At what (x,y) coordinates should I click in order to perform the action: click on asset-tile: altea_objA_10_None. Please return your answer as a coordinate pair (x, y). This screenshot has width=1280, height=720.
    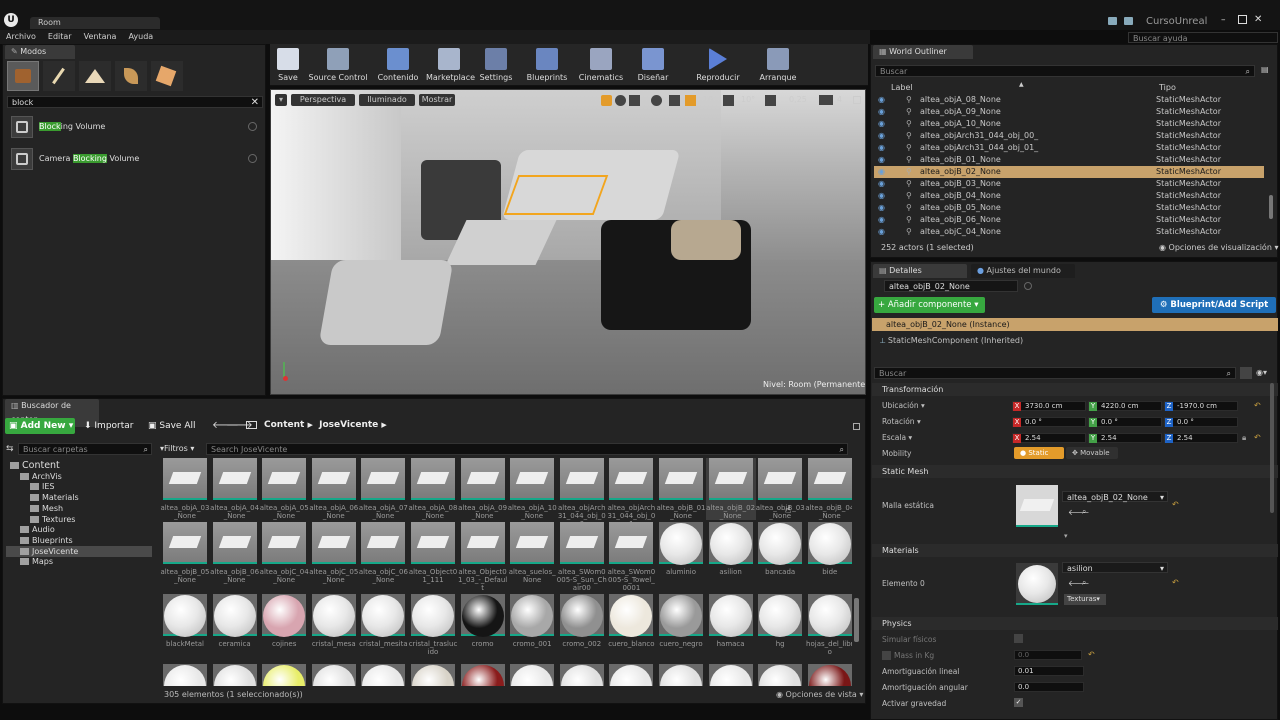
    Looking at the image, I should click on (532, 489).